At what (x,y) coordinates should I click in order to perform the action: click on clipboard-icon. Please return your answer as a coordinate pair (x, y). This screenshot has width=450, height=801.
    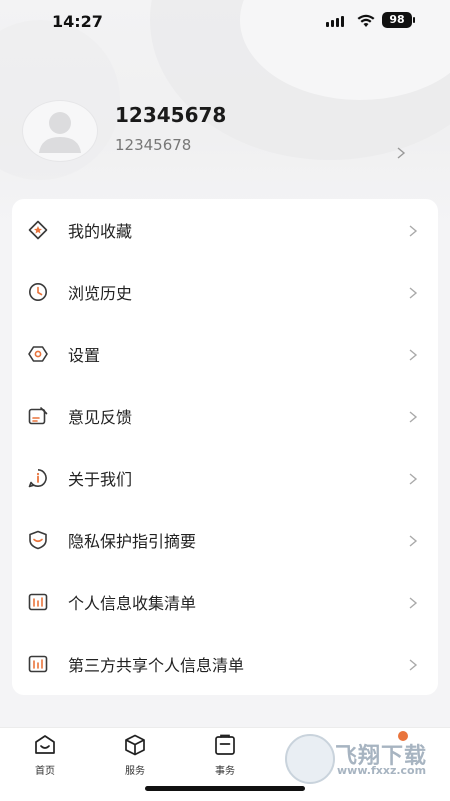
    Looking at the image, I should click on (225, 744).